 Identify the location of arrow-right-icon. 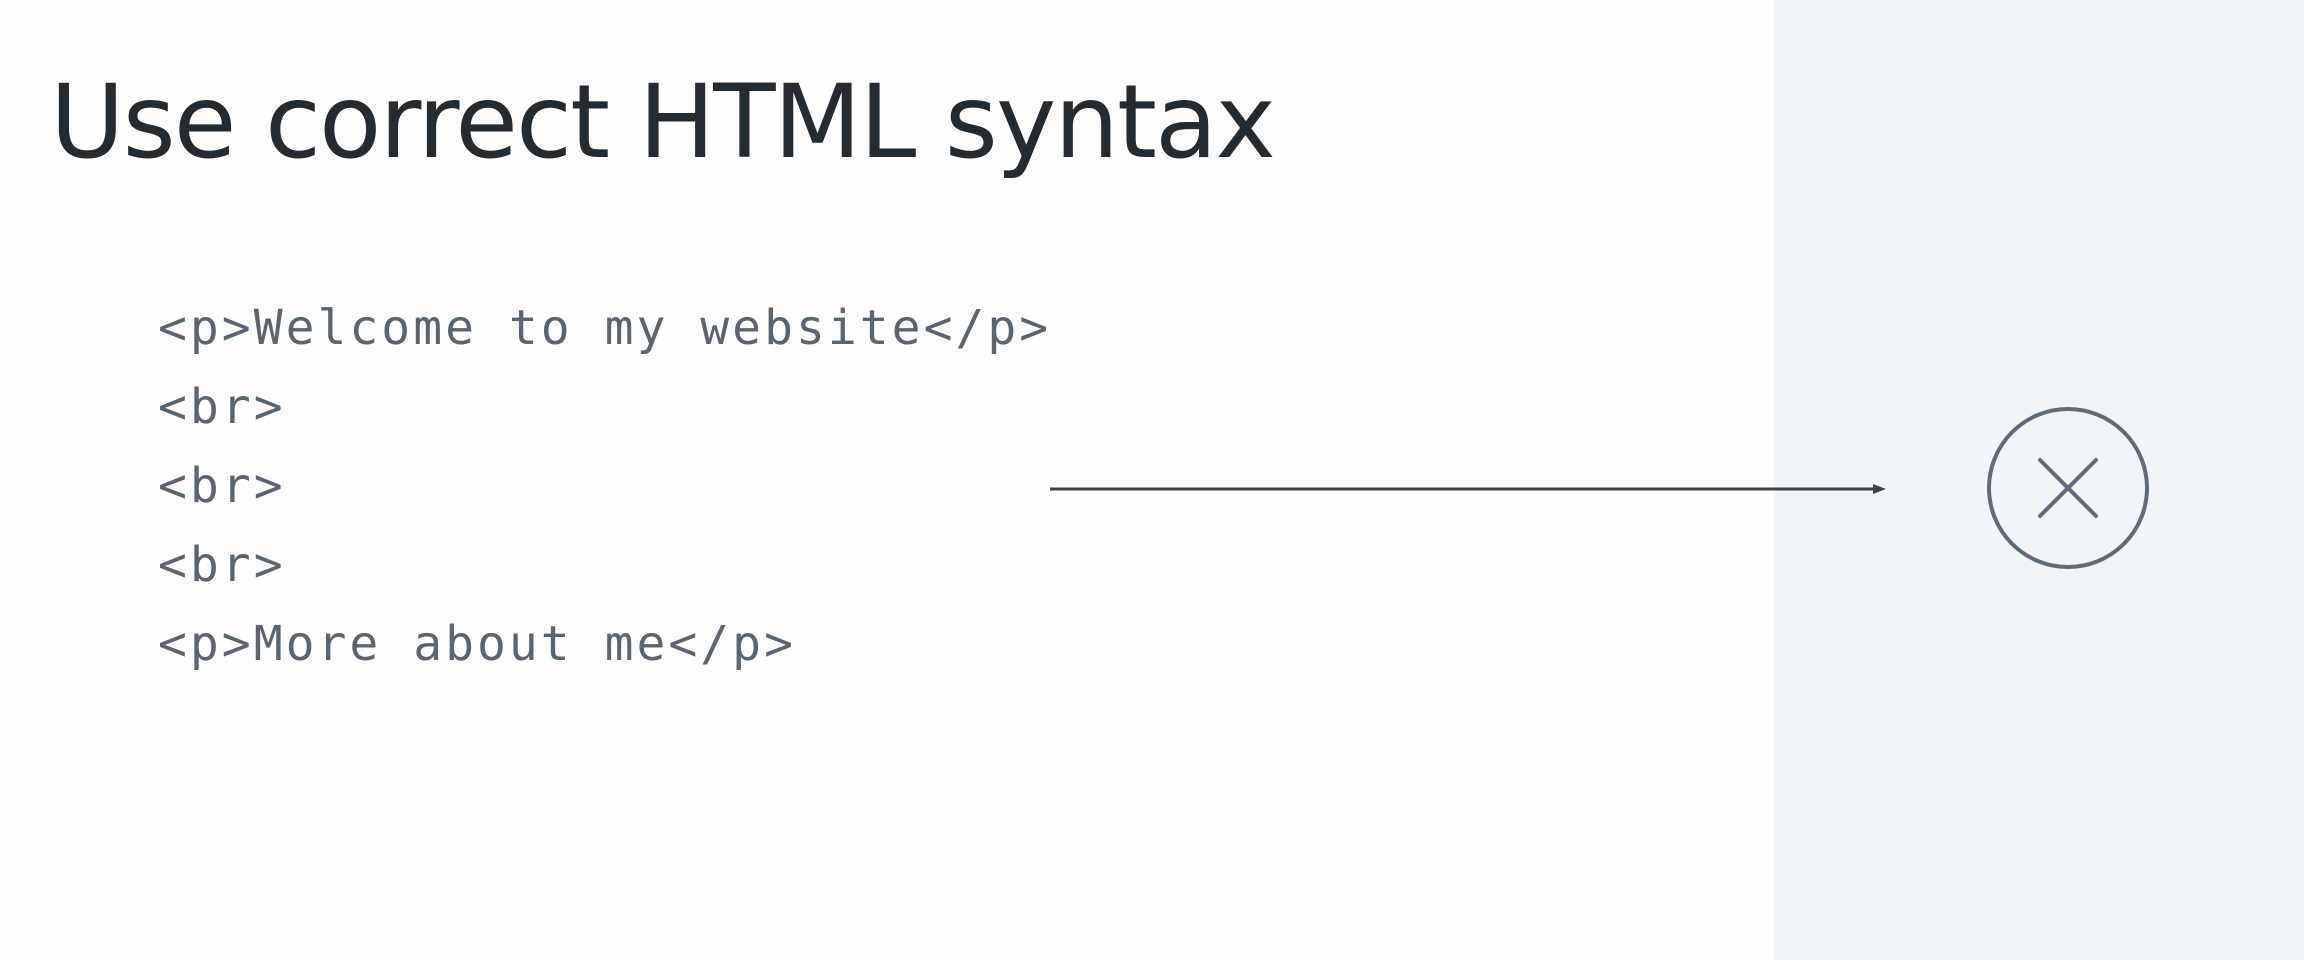
(1468, 489).